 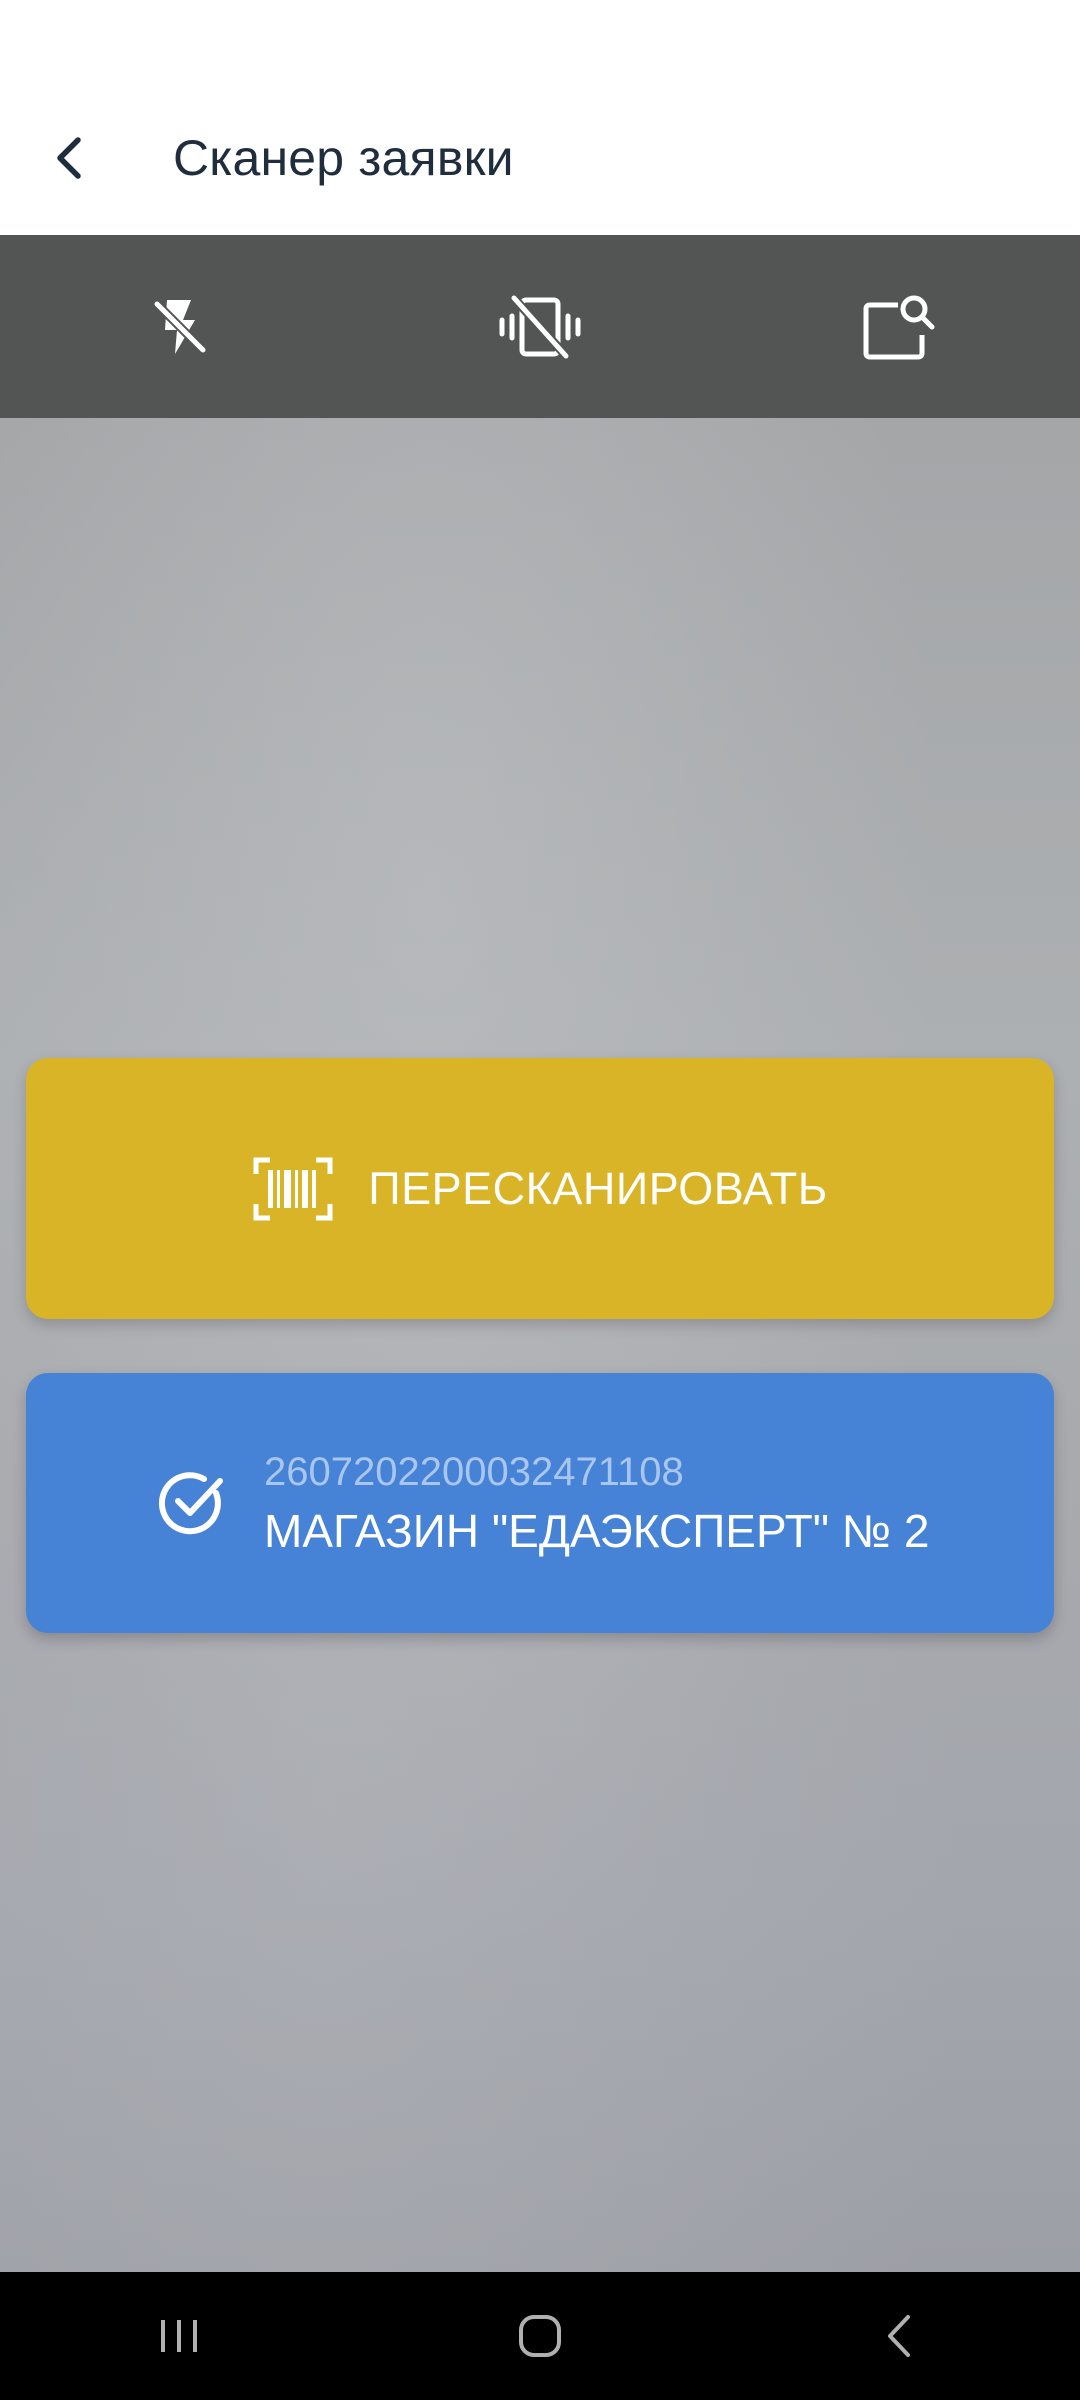 I want to click on rescan-button: ПЕРЕСКАНИРОВАТЬ, so click(x=540, y=1188).